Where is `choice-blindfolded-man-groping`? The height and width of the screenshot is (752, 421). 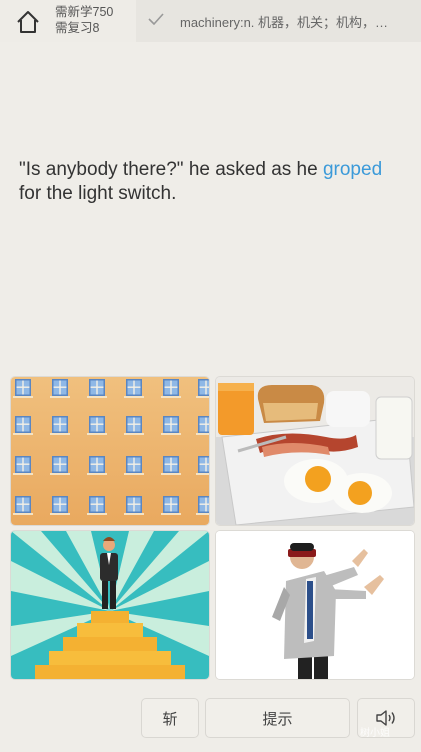
choice-blindfolded-man-groping is located at coordinates (315, 605).